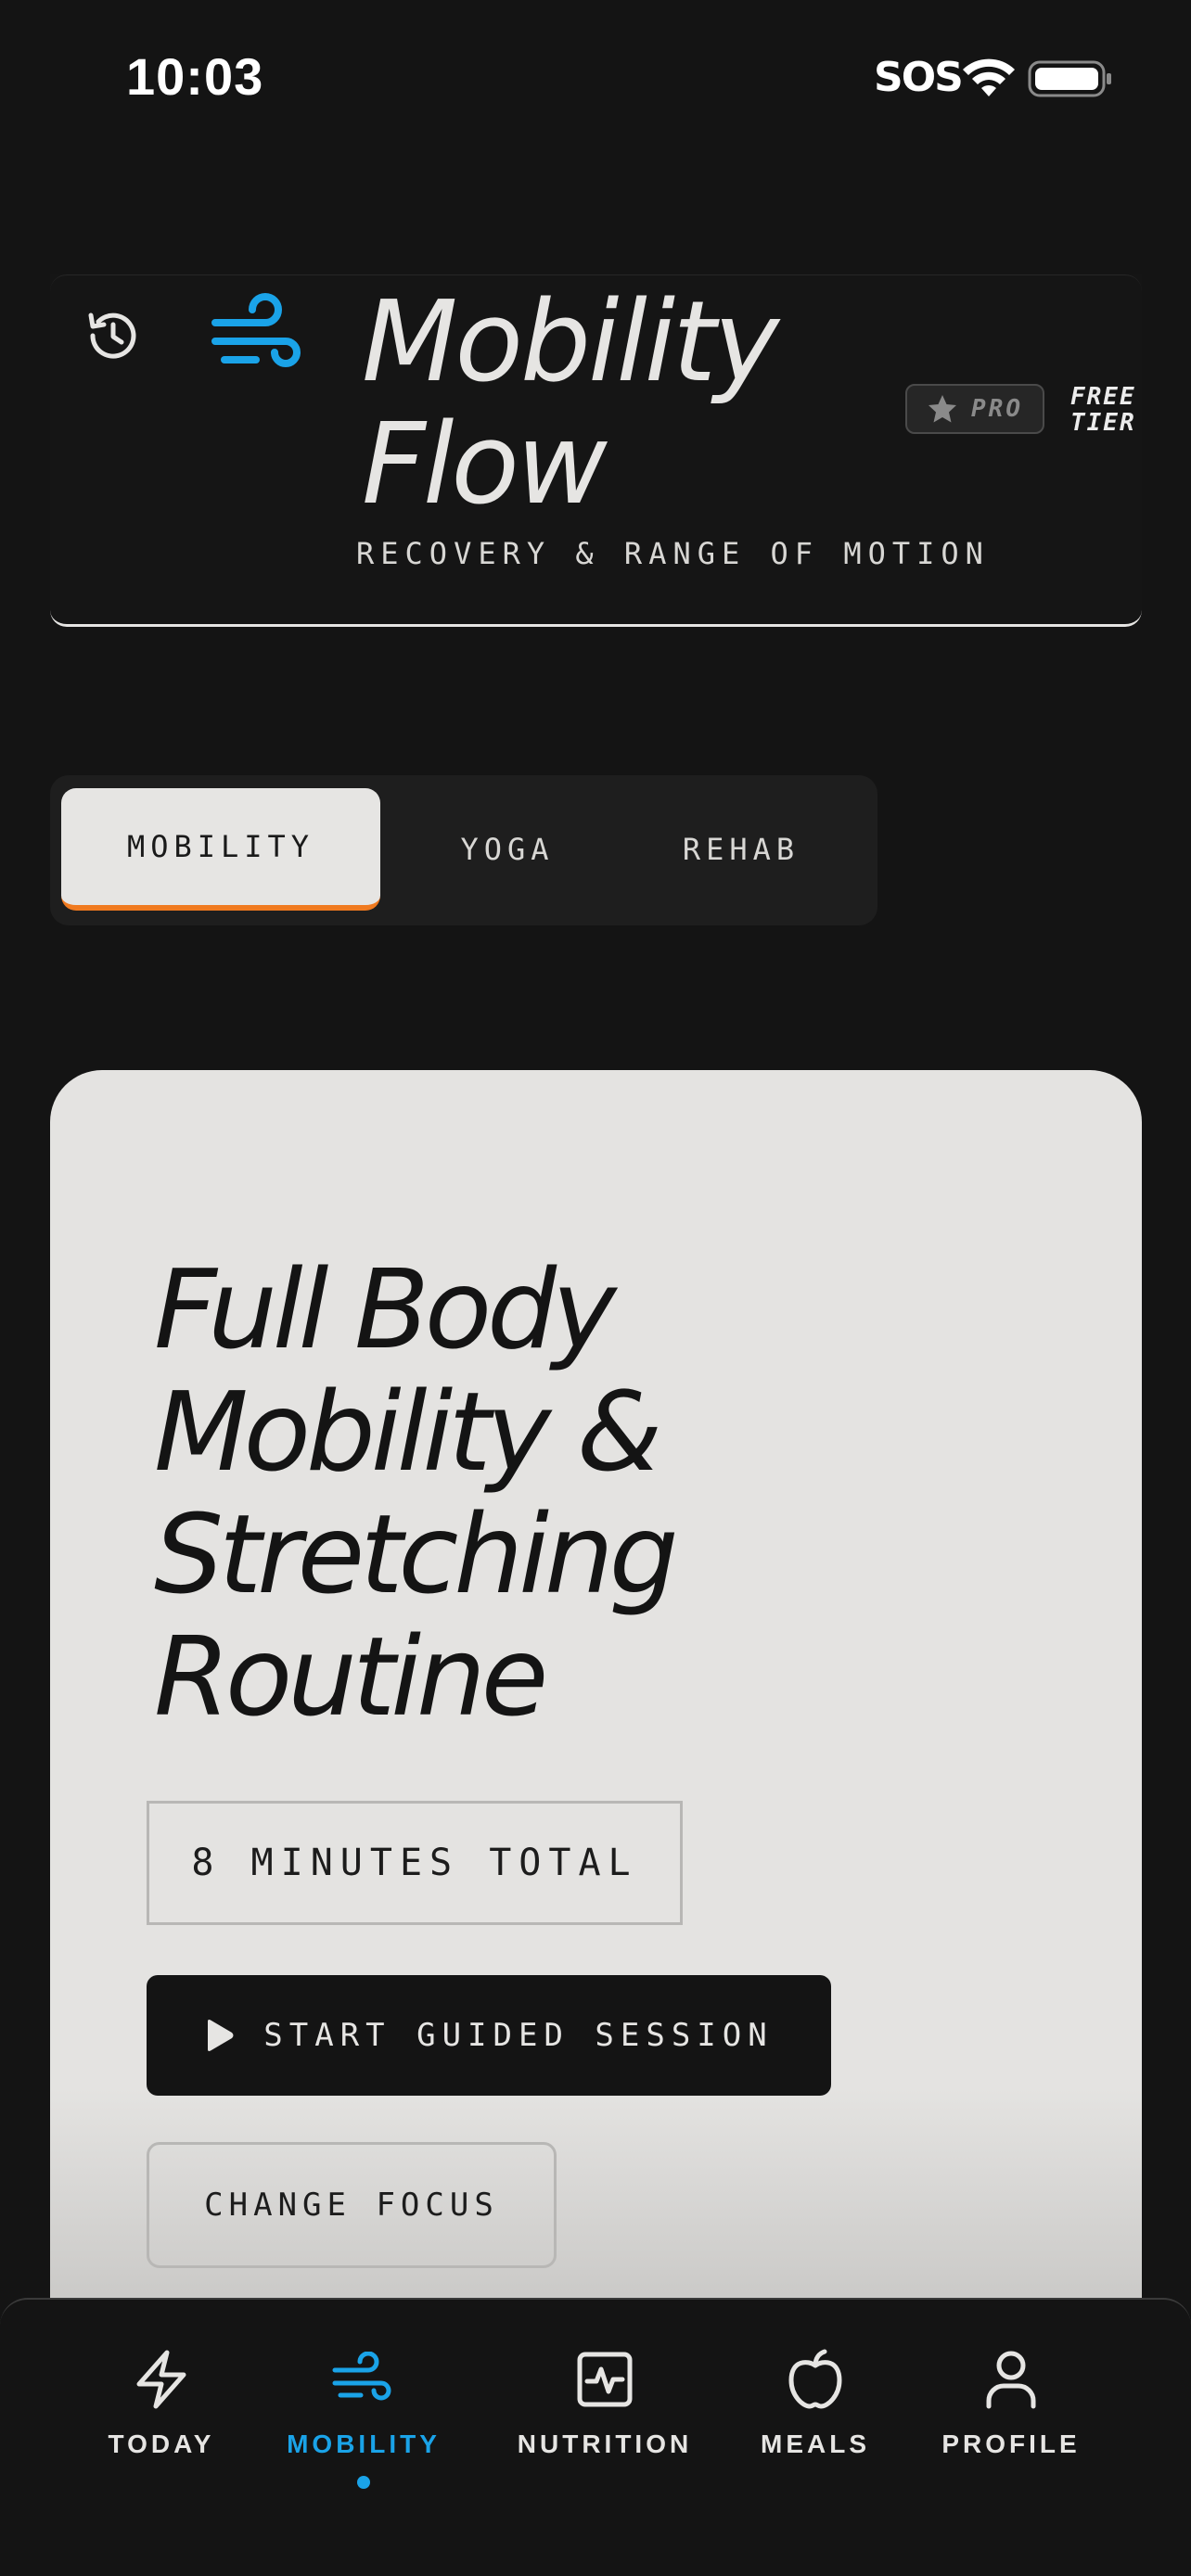  I want to click on bolt-icon, so click(161, 2379).